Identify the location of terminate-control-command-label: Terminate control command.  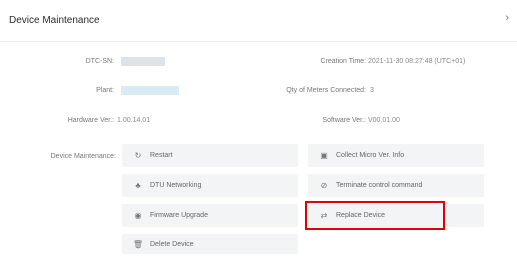
(379, 185).